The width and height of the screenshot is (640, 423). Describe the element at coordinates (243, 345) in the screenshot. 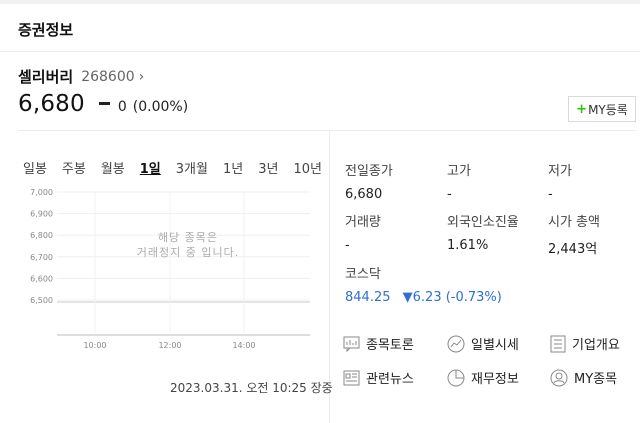

I see `x-tick-label: 14:00` at that location.